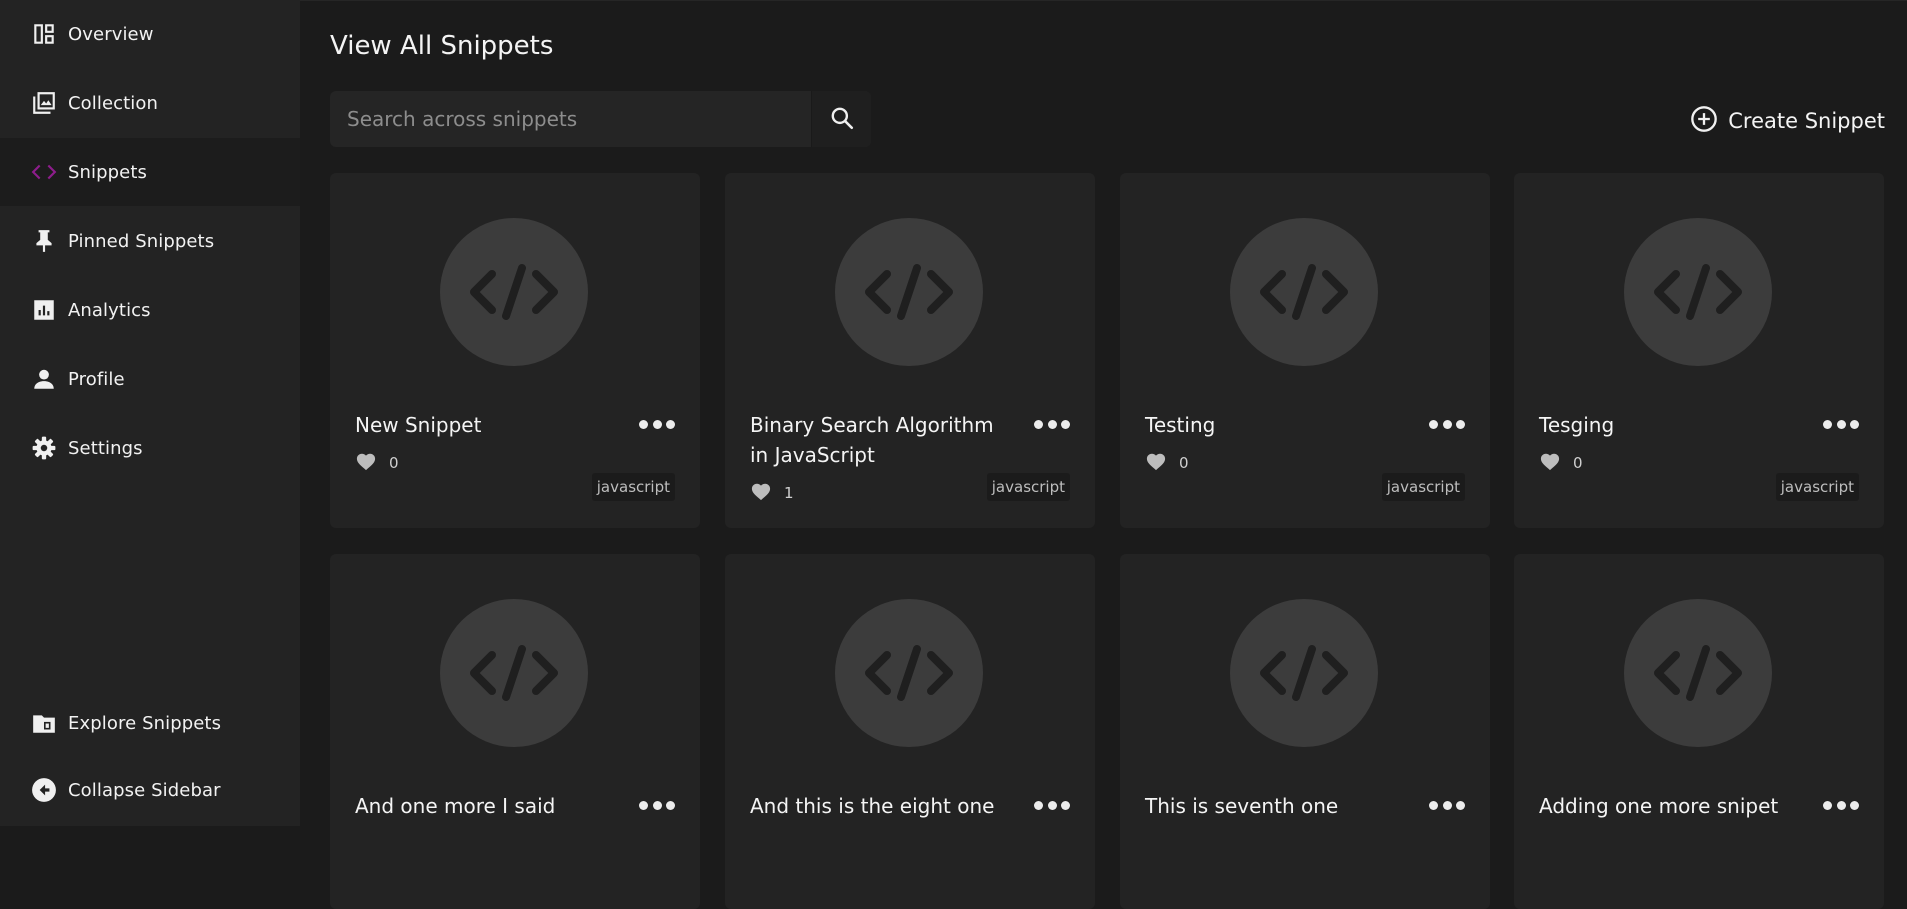 This screenshot has width=1907, height=909. I want to click on sidebar-item-overview: Overview, so click(150, 34).